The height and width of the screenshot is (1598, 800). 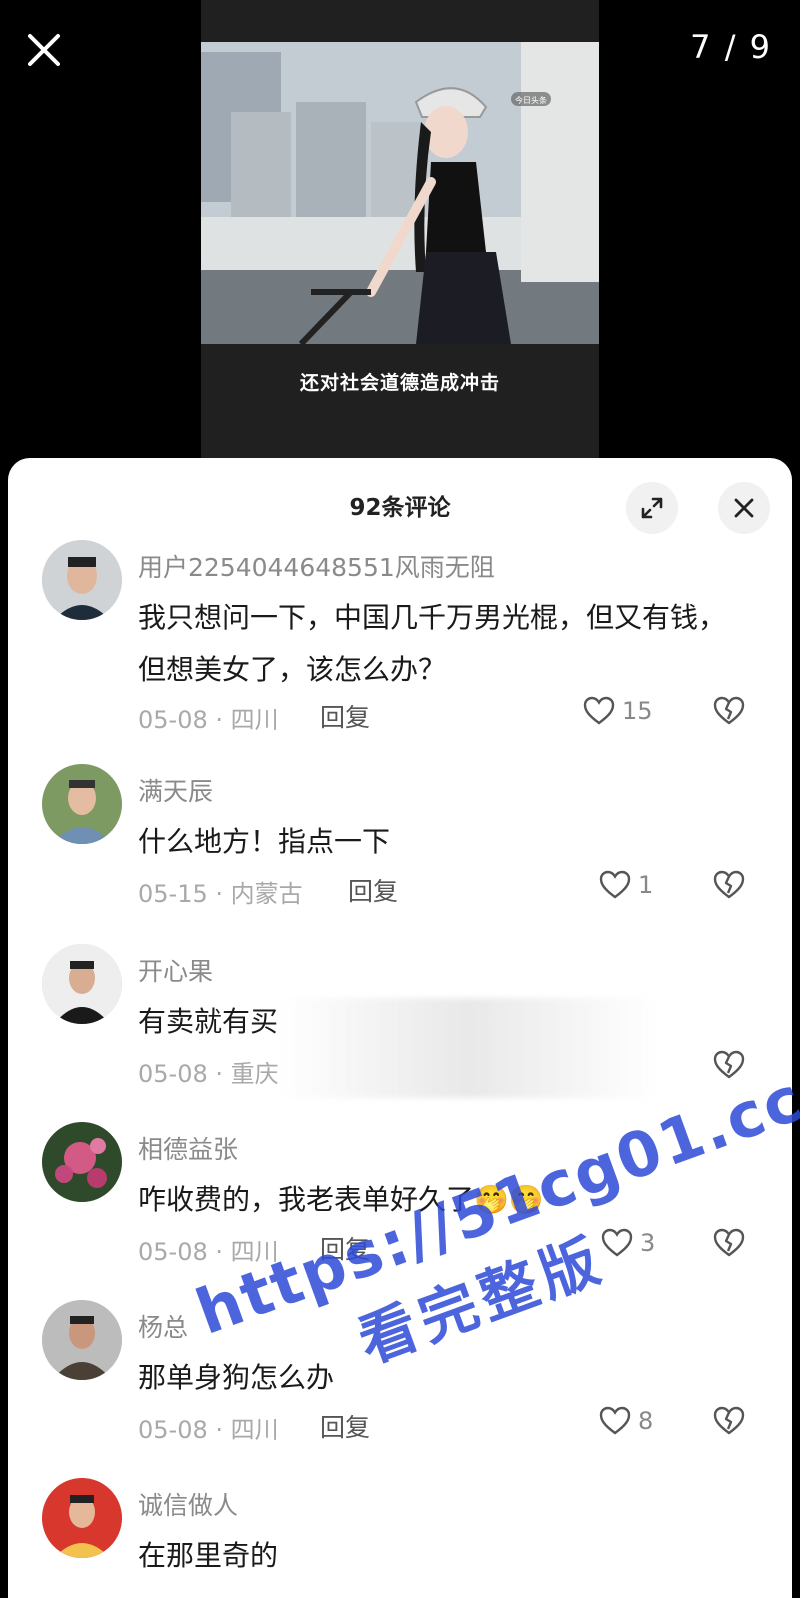 I want to click on comment-date-location: 05-15 · 内蒙古, so click(x=220, y=894).